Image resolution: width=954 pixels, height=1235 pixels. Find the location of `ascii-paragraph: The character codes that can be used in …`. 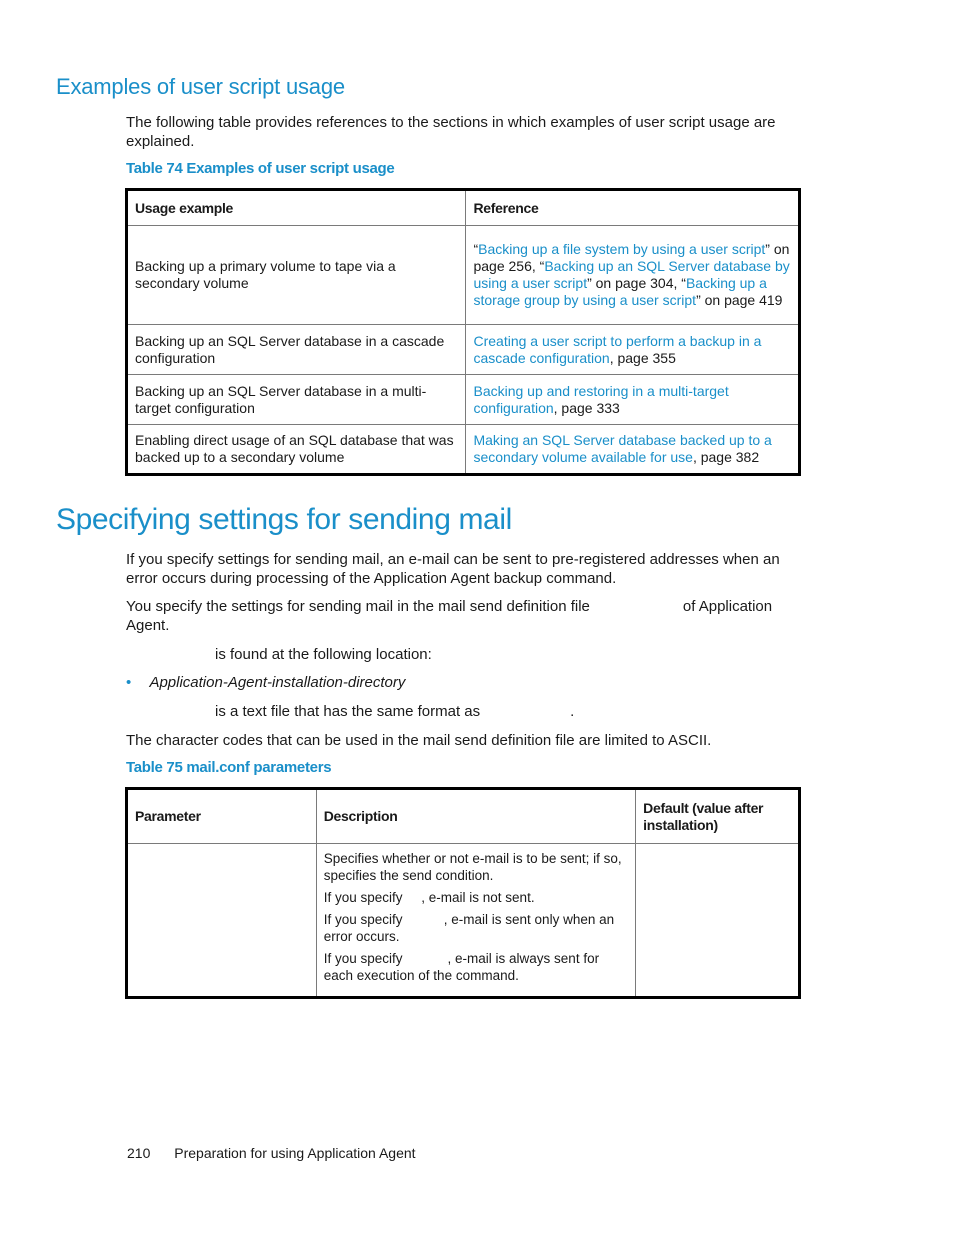

ascii-paragraph: The character codes that can be used in … is located at coordinates (419, 740).